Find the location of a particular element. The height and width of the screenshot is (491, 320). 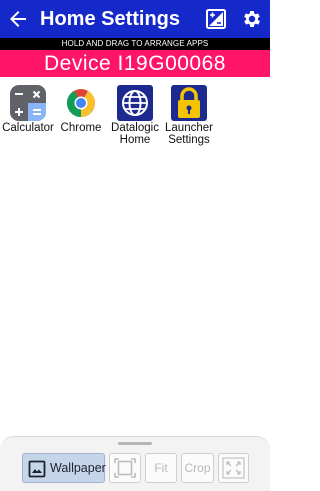

app-launcher-settings: Launcher Settings is located at coordinates (189, 115).